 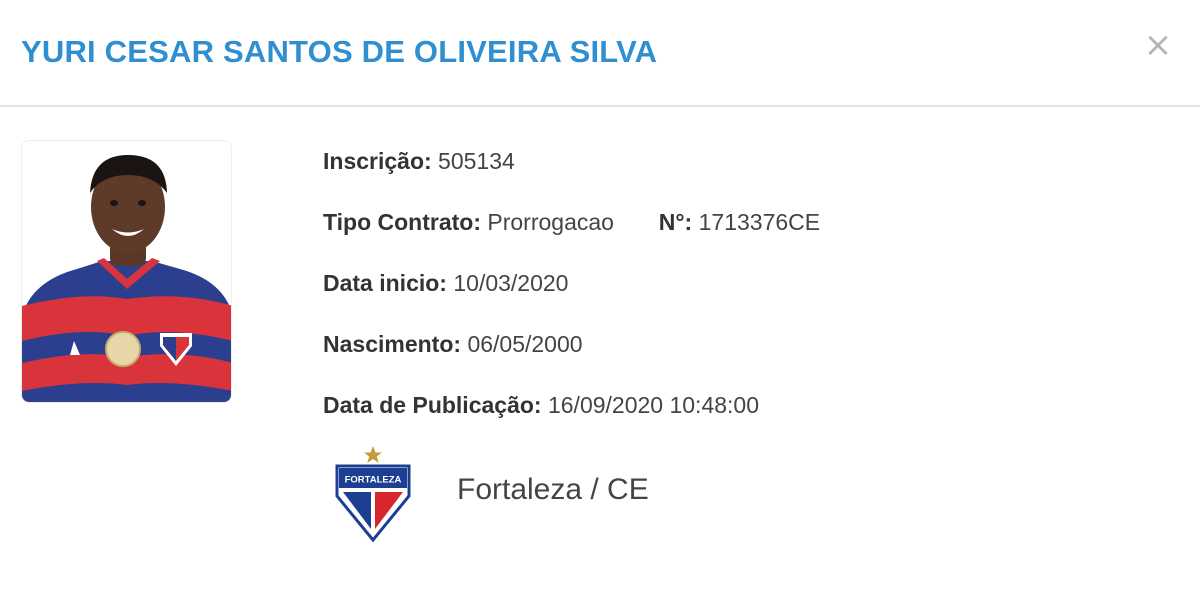 I want to click on inscricao-value: 505134, so click(x=476, y=161).